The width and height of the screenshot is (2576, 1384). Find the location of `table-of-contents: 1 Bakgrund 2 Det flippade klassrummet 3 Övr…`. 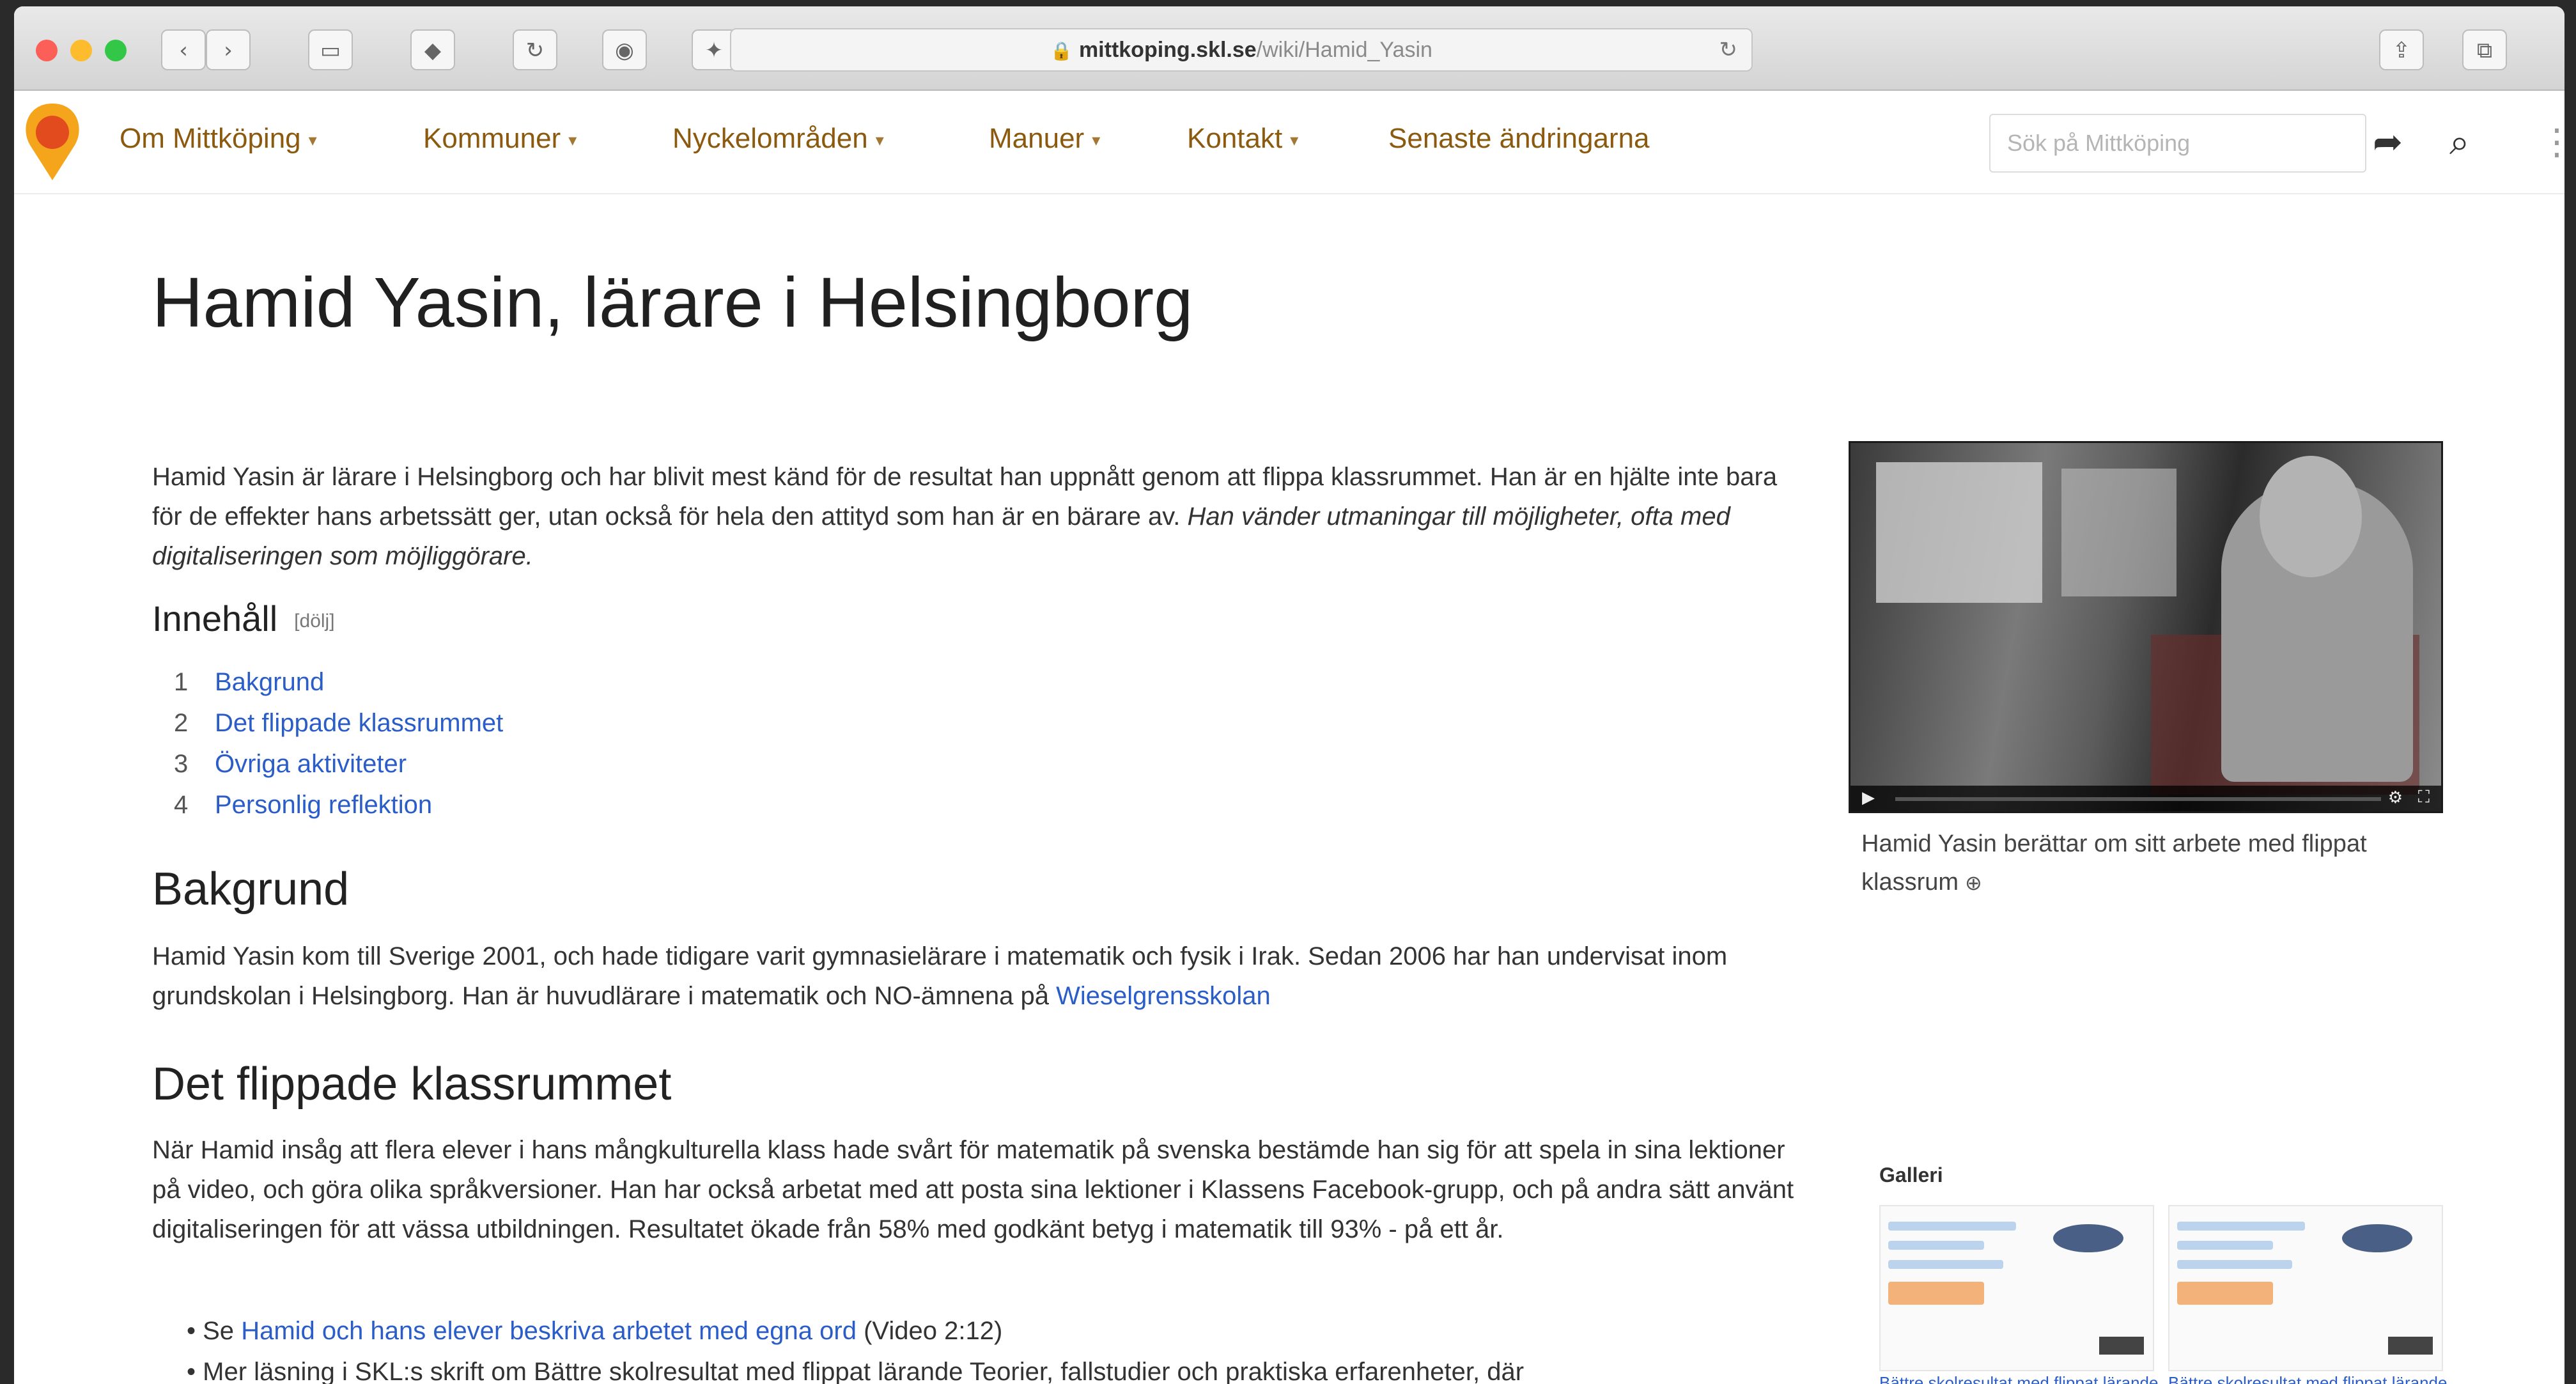

table-of-contents: 1 Bakgrund 2 Det flippade klassrummet 3 Övr… is located at coordinates (338, 743).